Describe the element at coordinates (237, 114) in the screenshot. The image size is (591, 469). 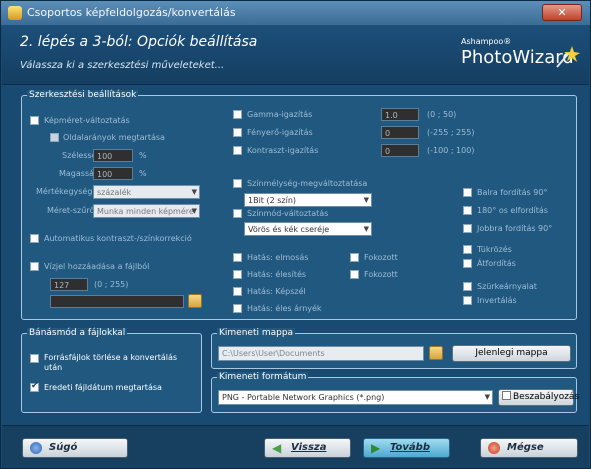
I see `gamma-checkbox` at that location.